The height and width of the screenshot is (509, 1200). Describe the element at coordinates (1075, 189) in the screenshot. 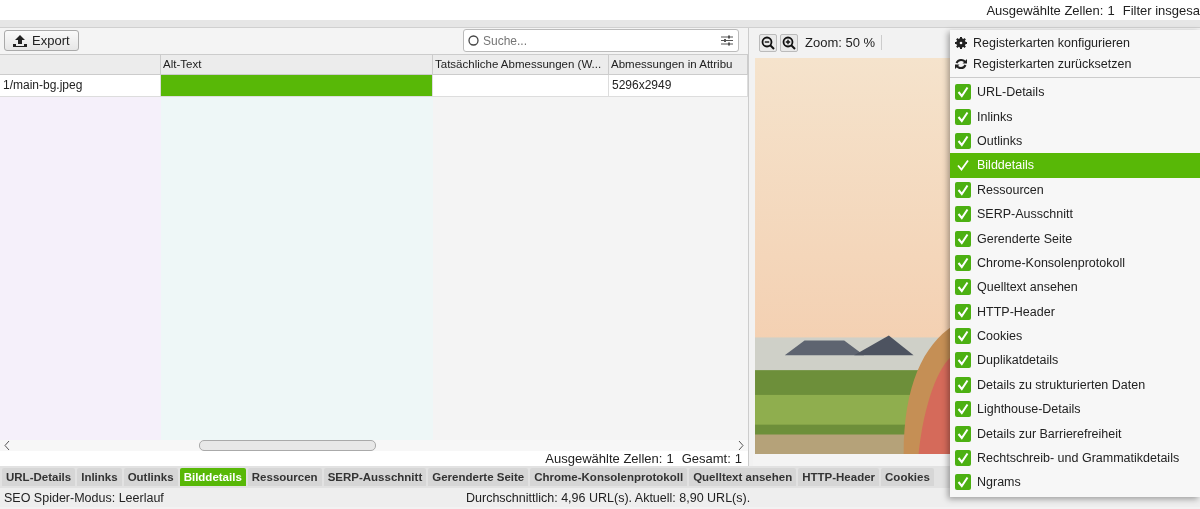

I see `menu-item: Ressourcen` at that location.